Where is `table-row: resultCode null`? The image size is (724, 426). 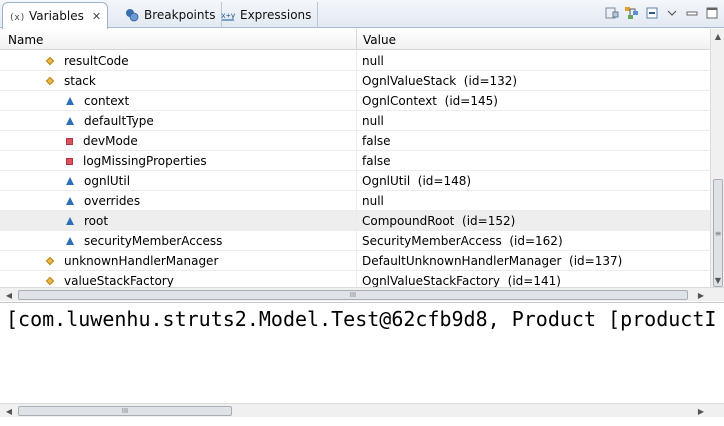 table-row: resultCode null is located at coordinates (355, 61).